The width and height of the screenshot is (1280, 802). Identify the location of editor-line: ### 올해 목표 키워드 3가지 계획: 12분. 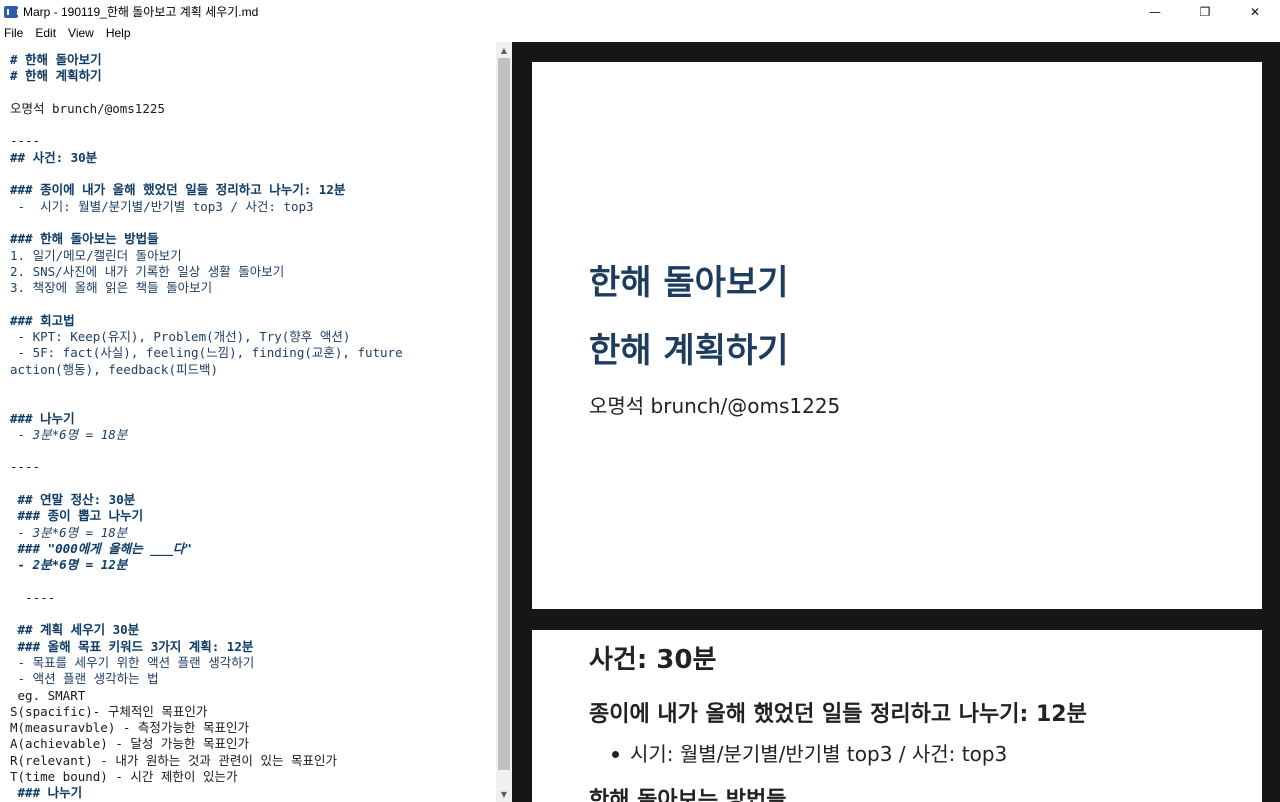
(132, 646).